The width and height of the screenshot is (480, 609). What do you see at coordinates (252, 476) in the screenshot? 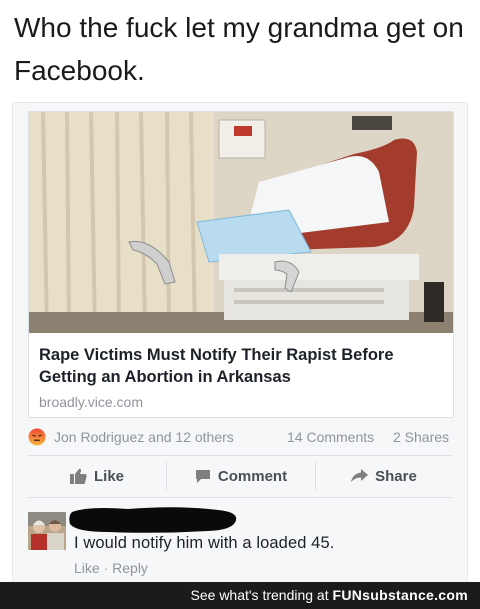
I see `comment-label: Comment` at bounding box center [252, 476].